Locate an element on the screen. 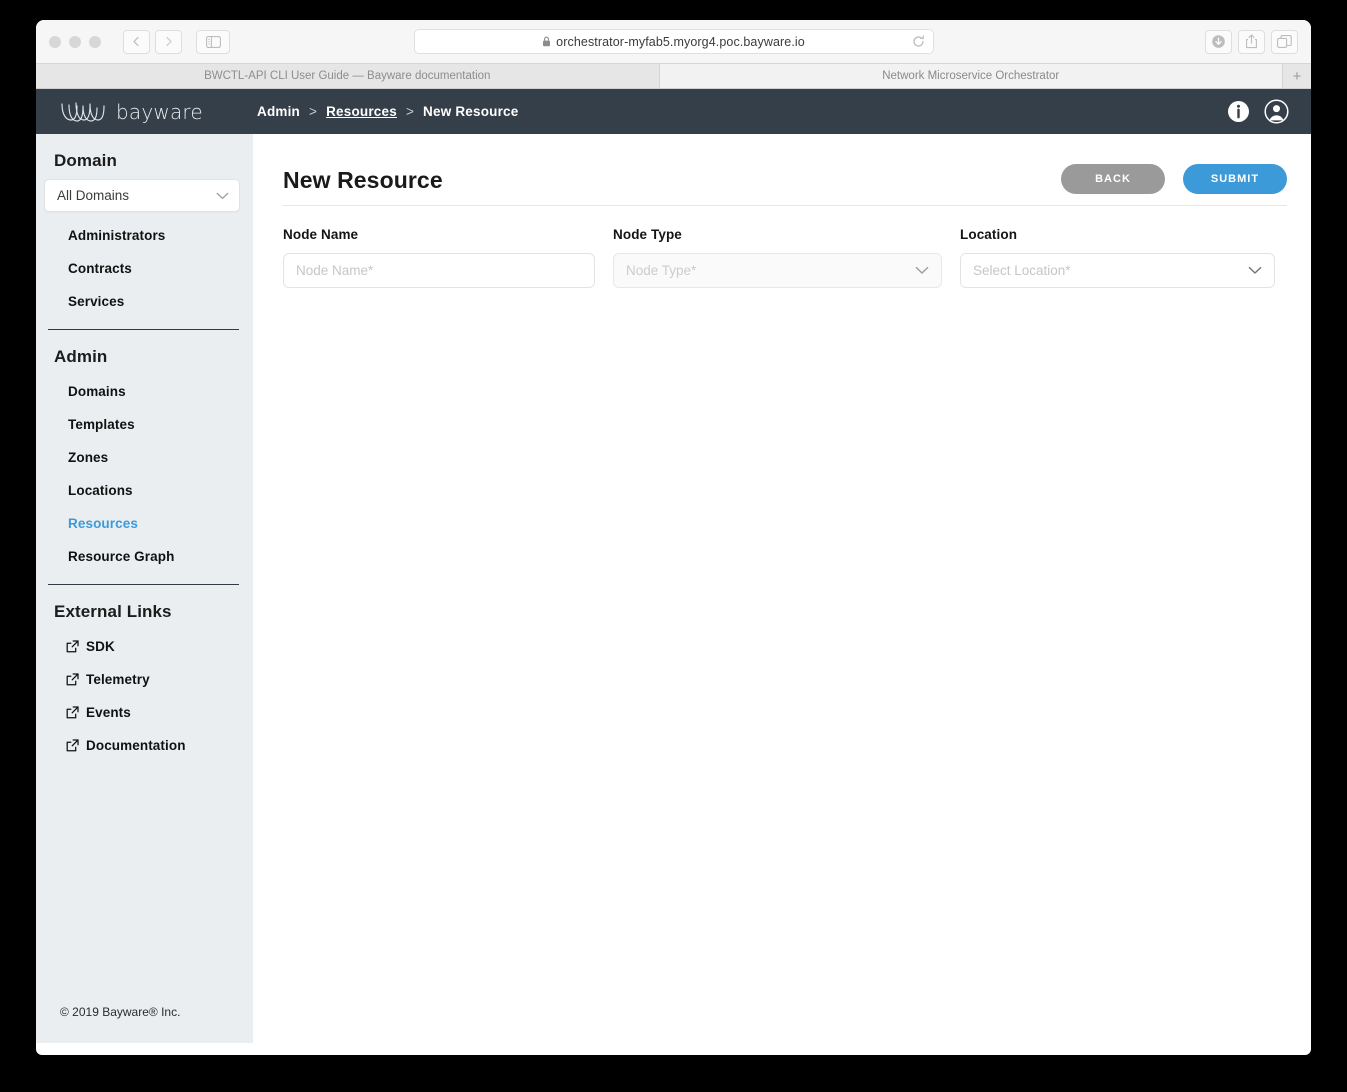 This screenshot has height=1092, width=1347. sidebar-toggle-group is located at coordinates (213, 41).